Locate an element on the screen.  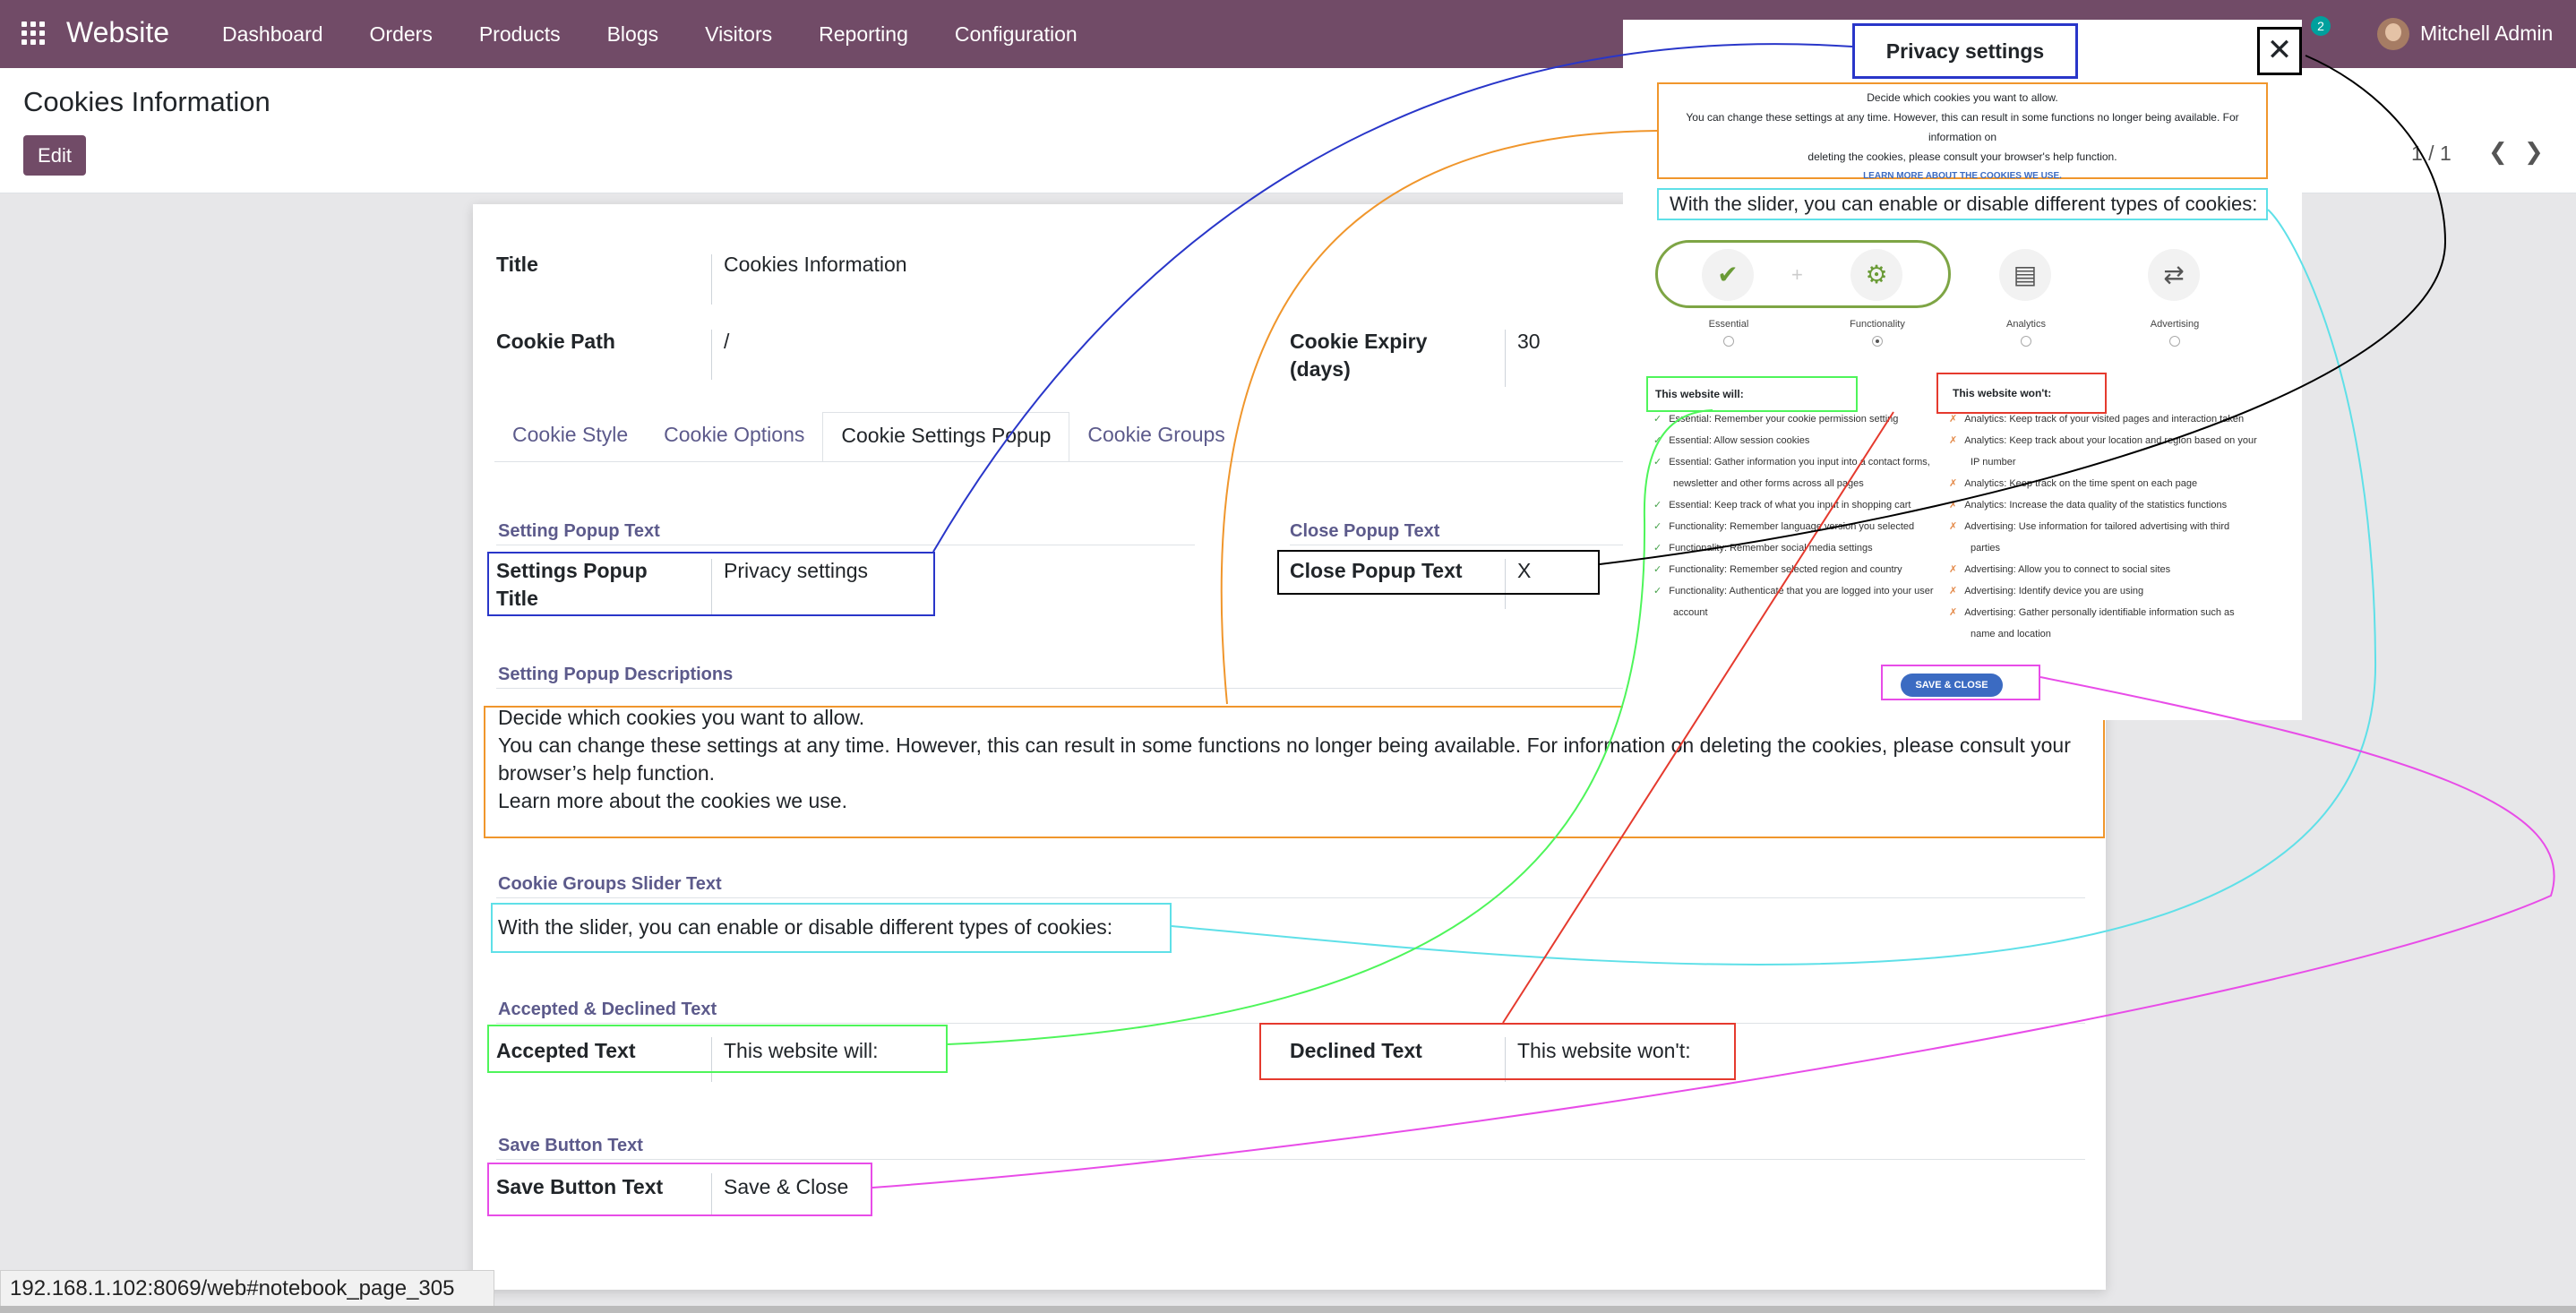
connector-red is located at coordinates (1698, 717).